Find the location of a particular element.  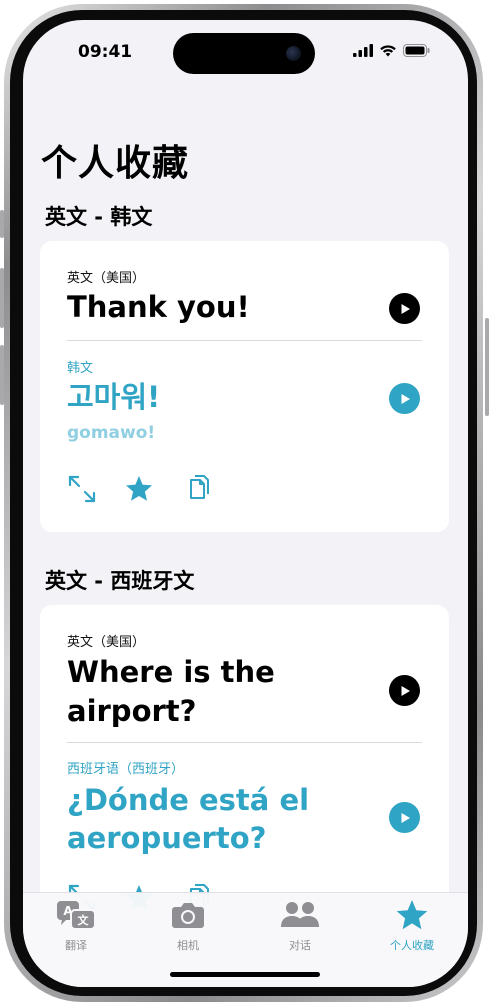

expand-icon is located at coordinates (82, 489).